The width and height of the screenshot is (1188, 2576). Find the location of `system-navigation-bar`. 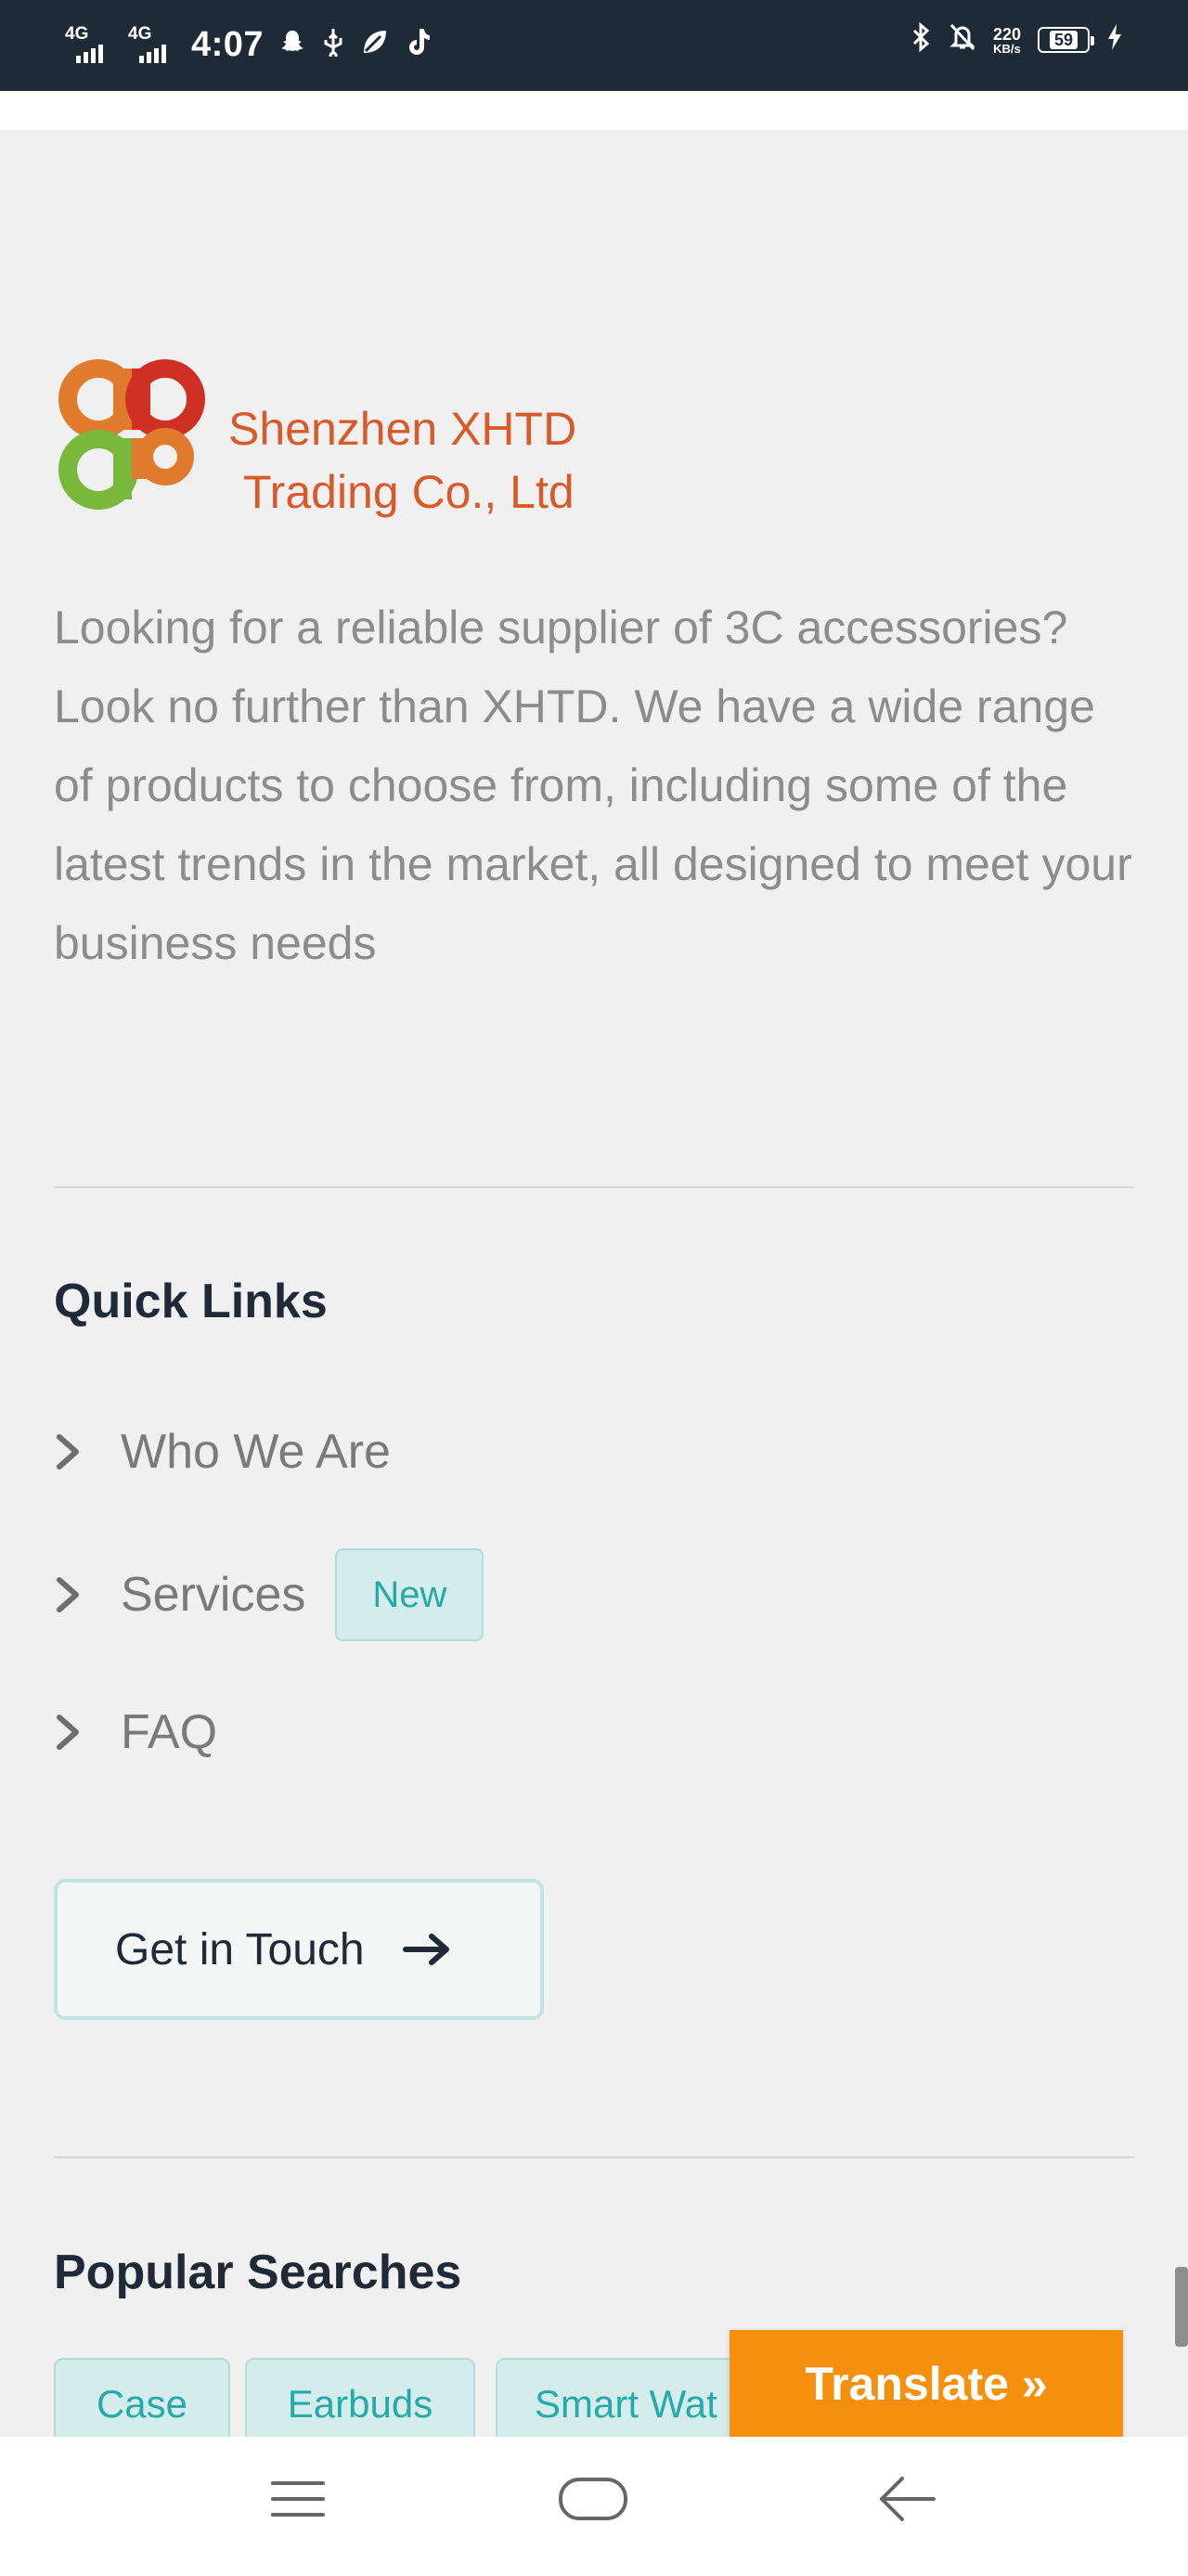

system-navigation-bar is located at coordinates (594, 2506).